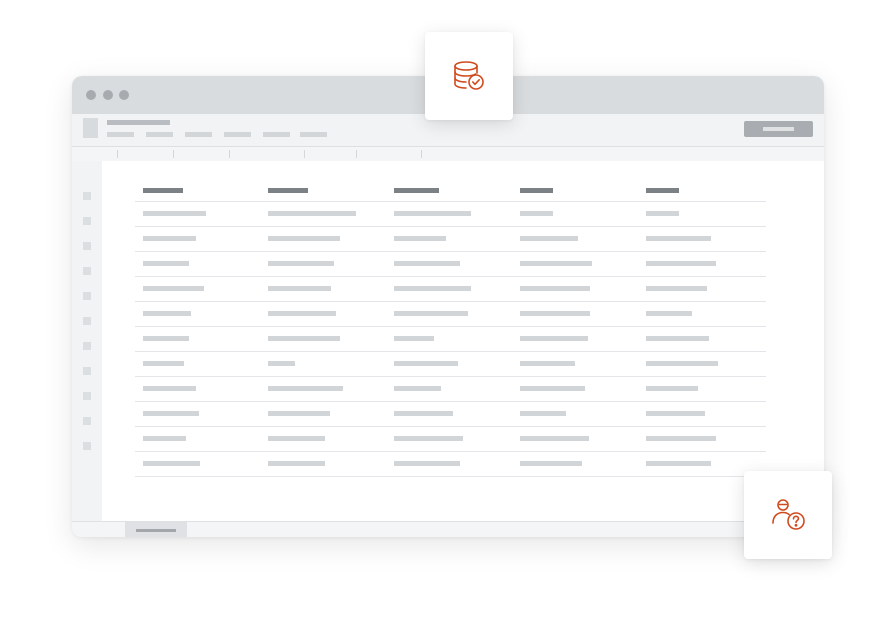 The image size is (896, 617). I want to click on minimize-window-dot, so click(108, 95).